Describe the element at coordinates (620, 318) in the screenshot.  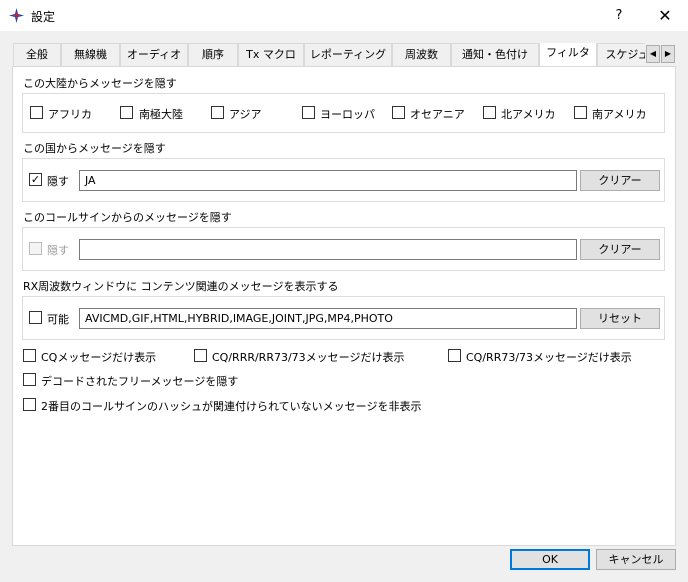
I see `content-reset-button: リセット` at that location.